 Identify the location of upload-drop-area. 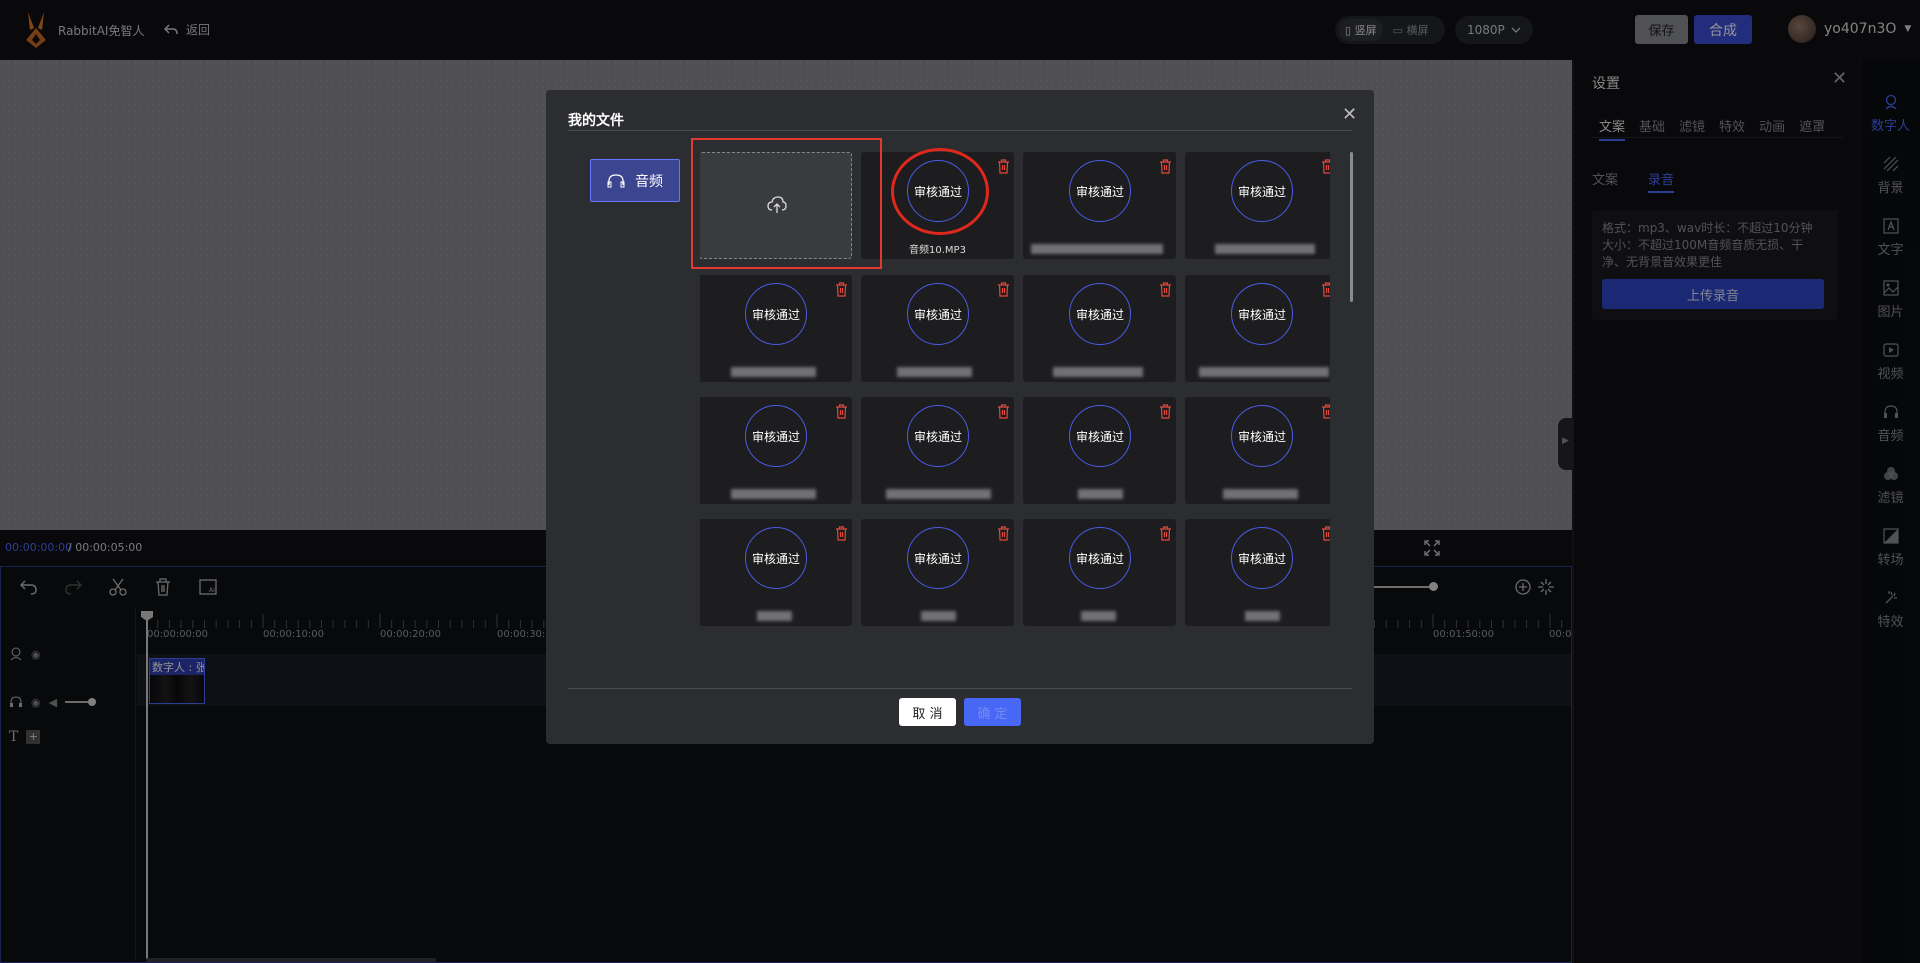
(776, 205).